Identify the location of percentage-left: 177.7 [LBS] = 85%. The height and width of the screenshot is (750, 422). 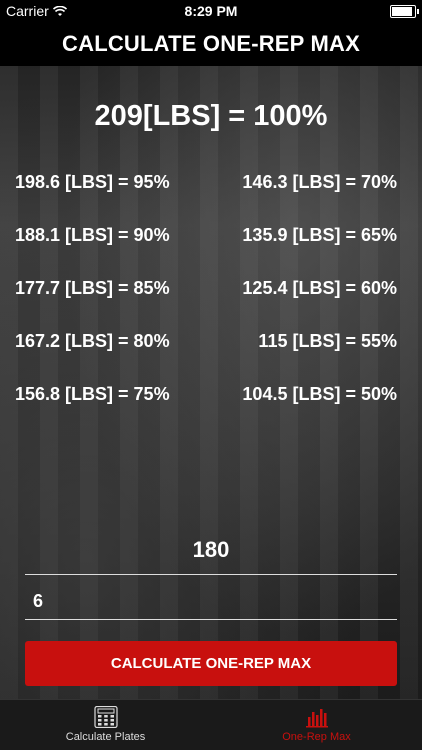
(92, 288).